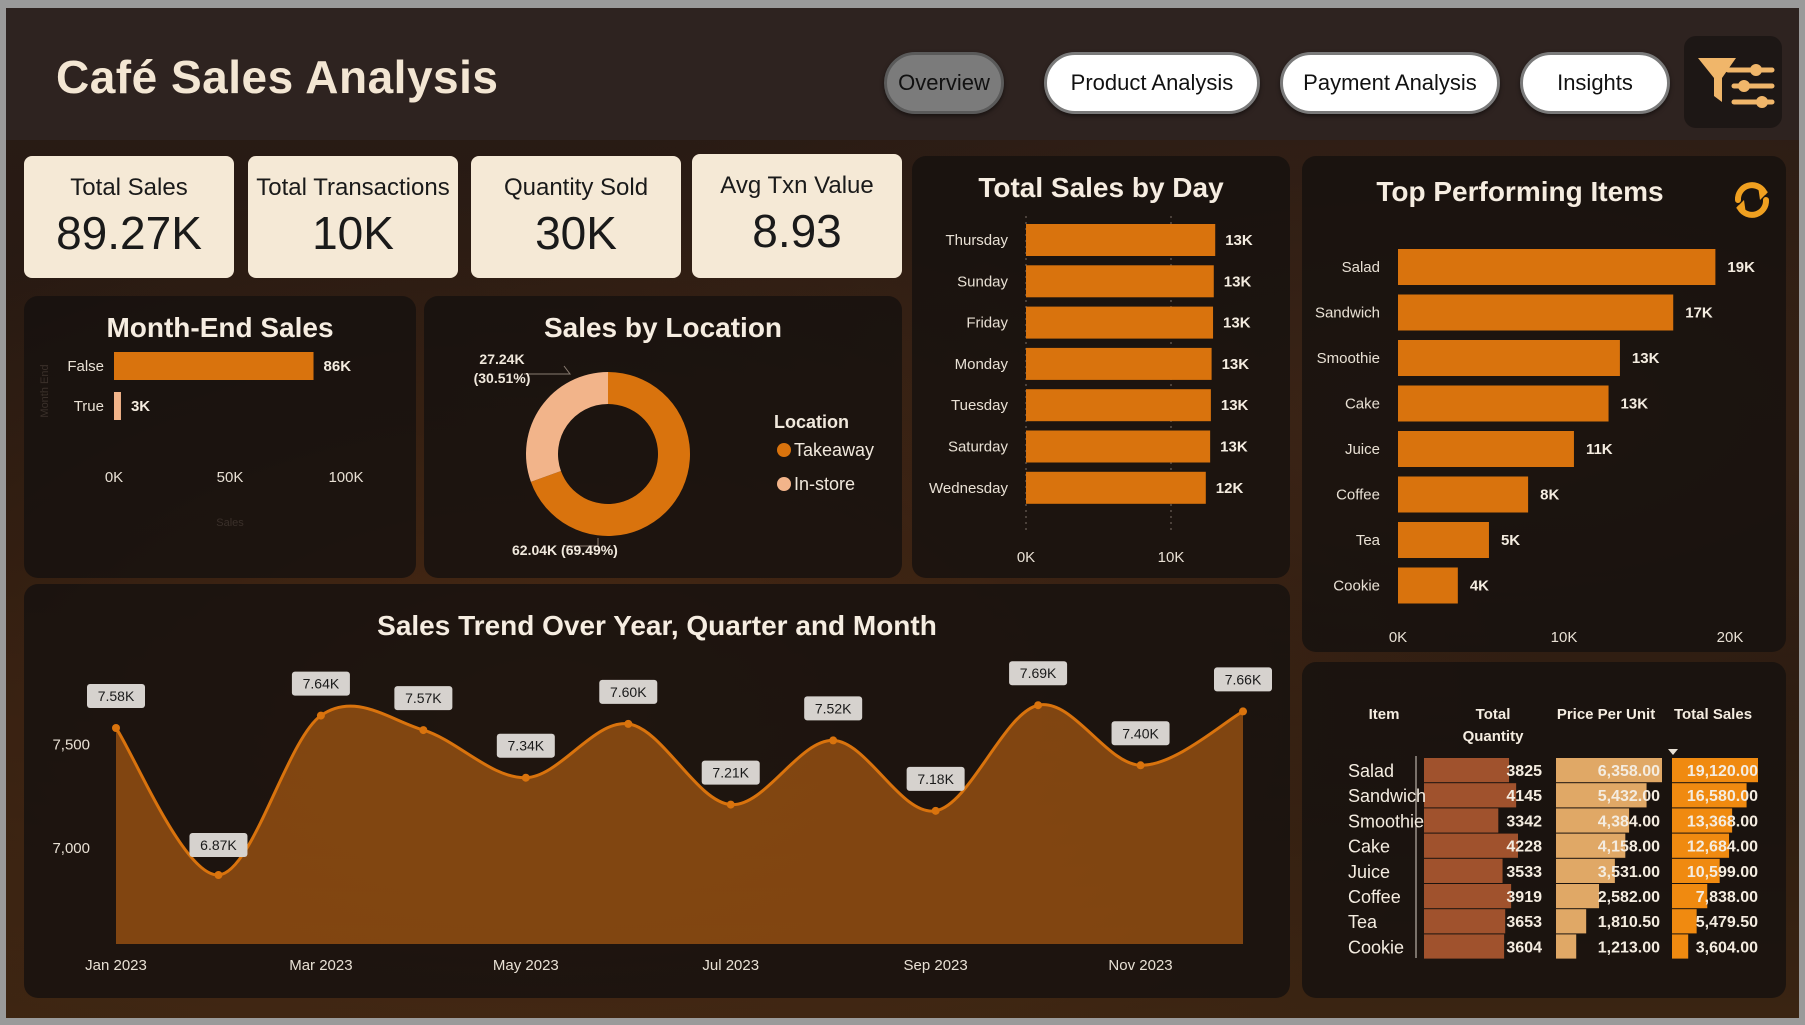  Describe the element at coordinates (784, 484) in the screenshot. I see `legend-swatch` at that location.